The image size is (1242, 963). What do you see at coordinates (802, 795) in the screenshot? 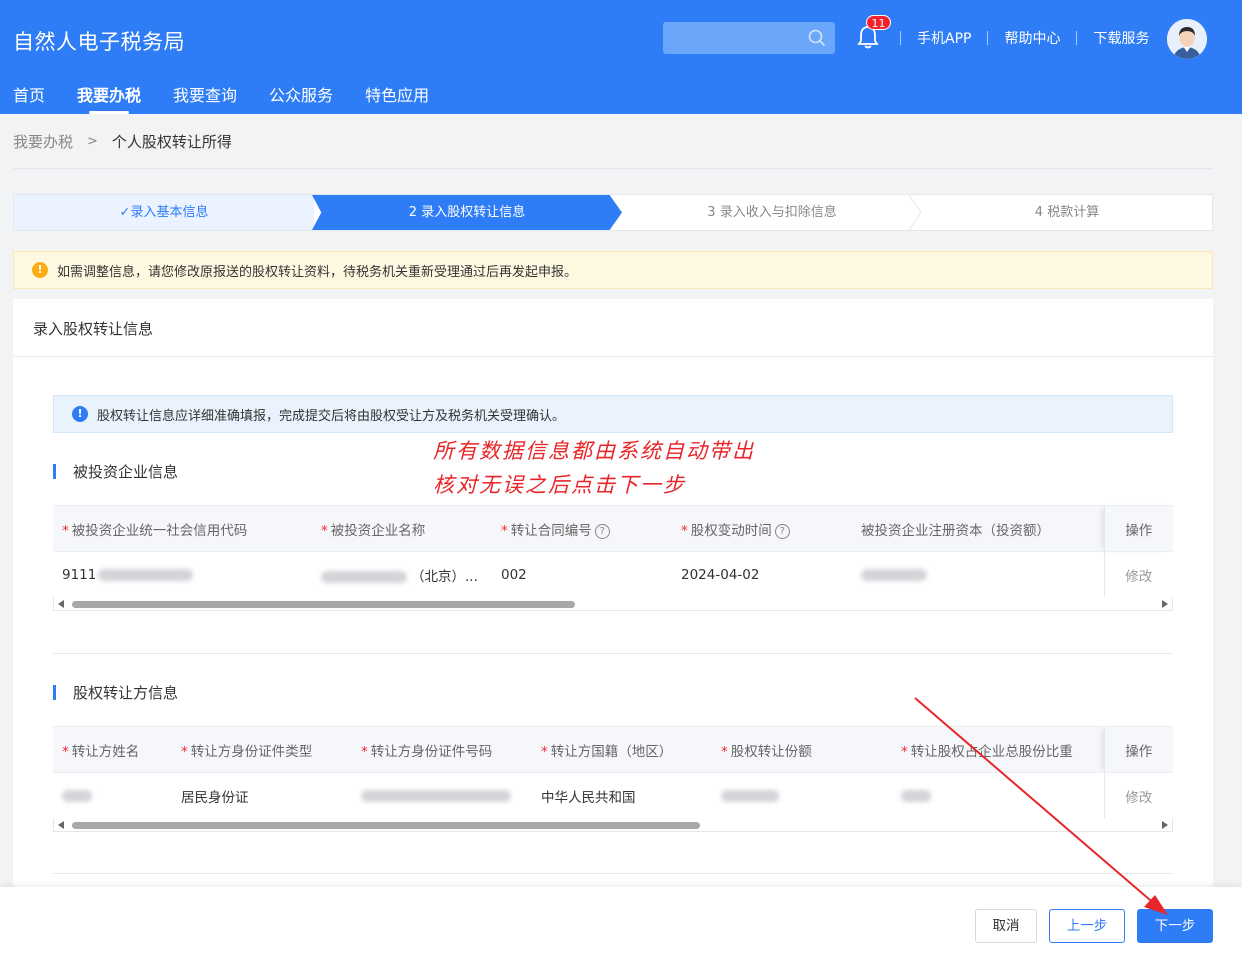
I see `cell-transfer-share` at bounding box center [802, 795].